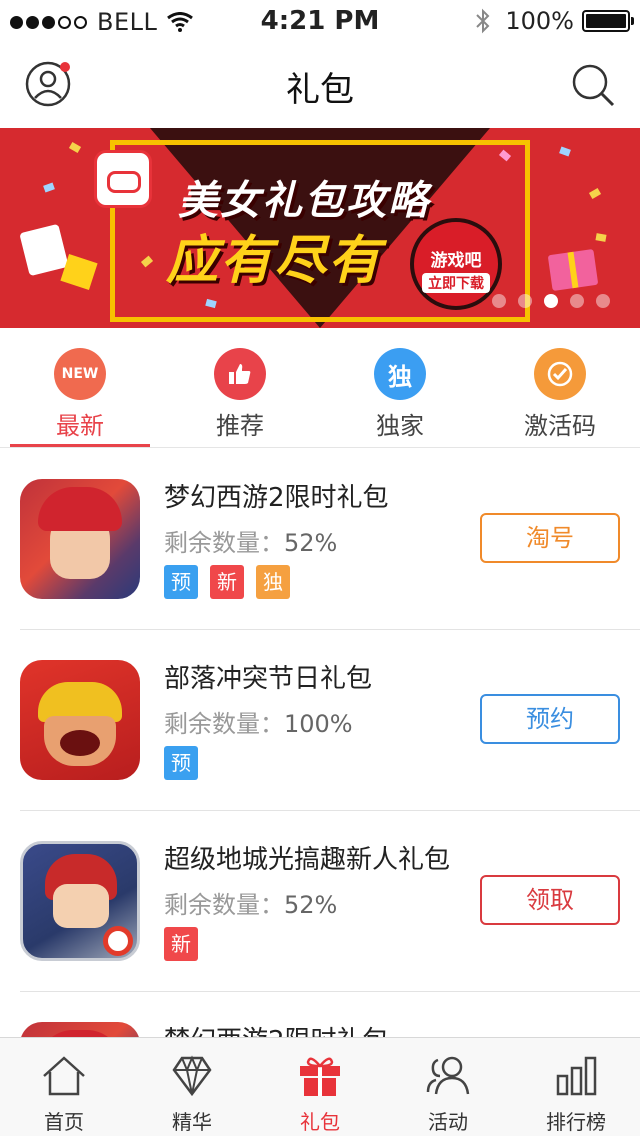 Image resolution: width=640 pixels, height=1136 pixels. I want to click on bluetooth-icon, so click(483, 21).